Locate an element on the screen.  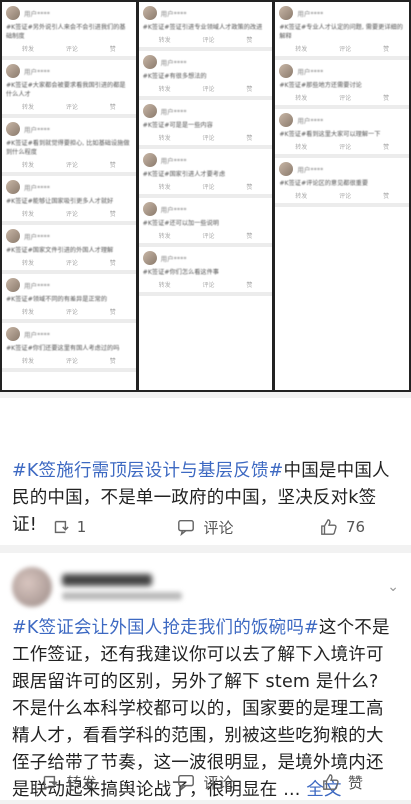
mini-post-text: #K签证#大家都会被要求看我国引进的都是什么人才 is located at coordinates (66, 90).